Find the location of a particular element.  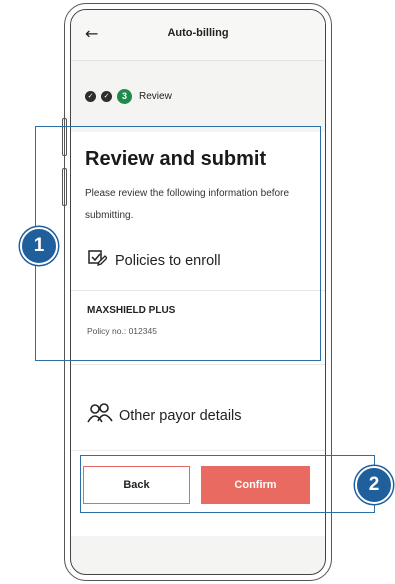

progress-stepper: ✓ ✓ 3 Review is located at coordinates (128, 96).